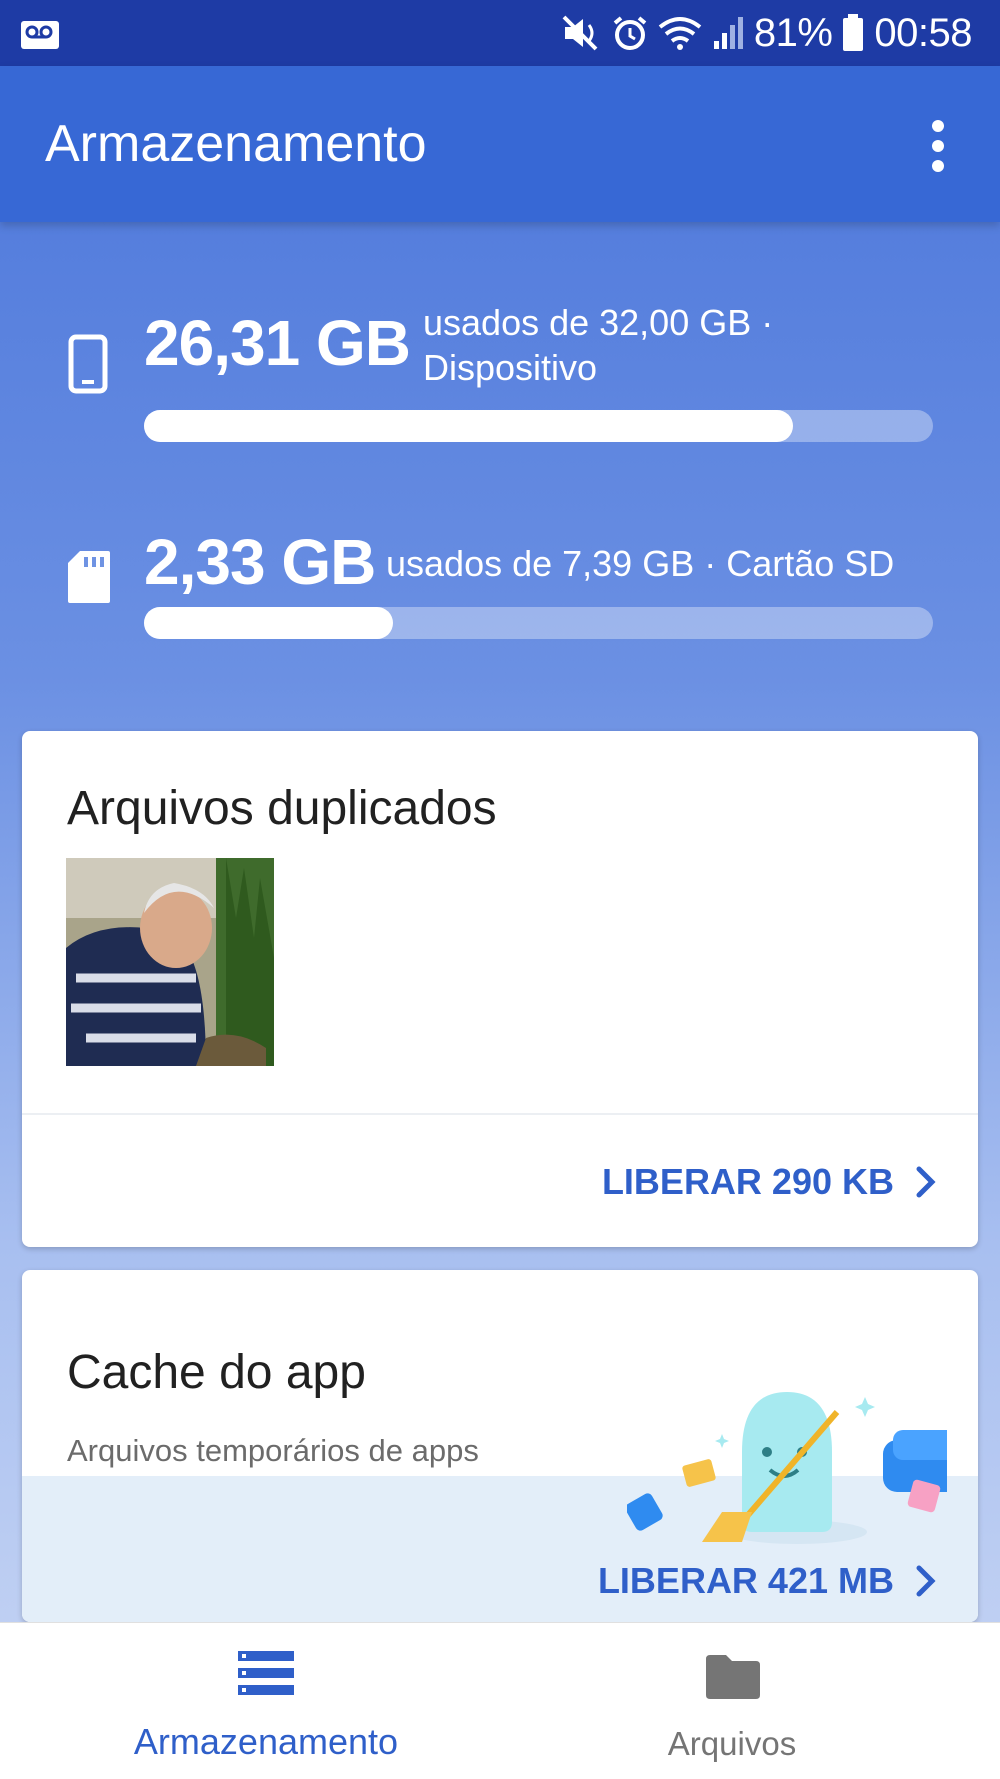 The width and height of the screenshot is (1000, 1779). What do you see at coordinates (273, 1450) in the screenshot?
I see `app-cache-subtitle: Arquivos temporários de apps` at bounding box center [273, 1450].